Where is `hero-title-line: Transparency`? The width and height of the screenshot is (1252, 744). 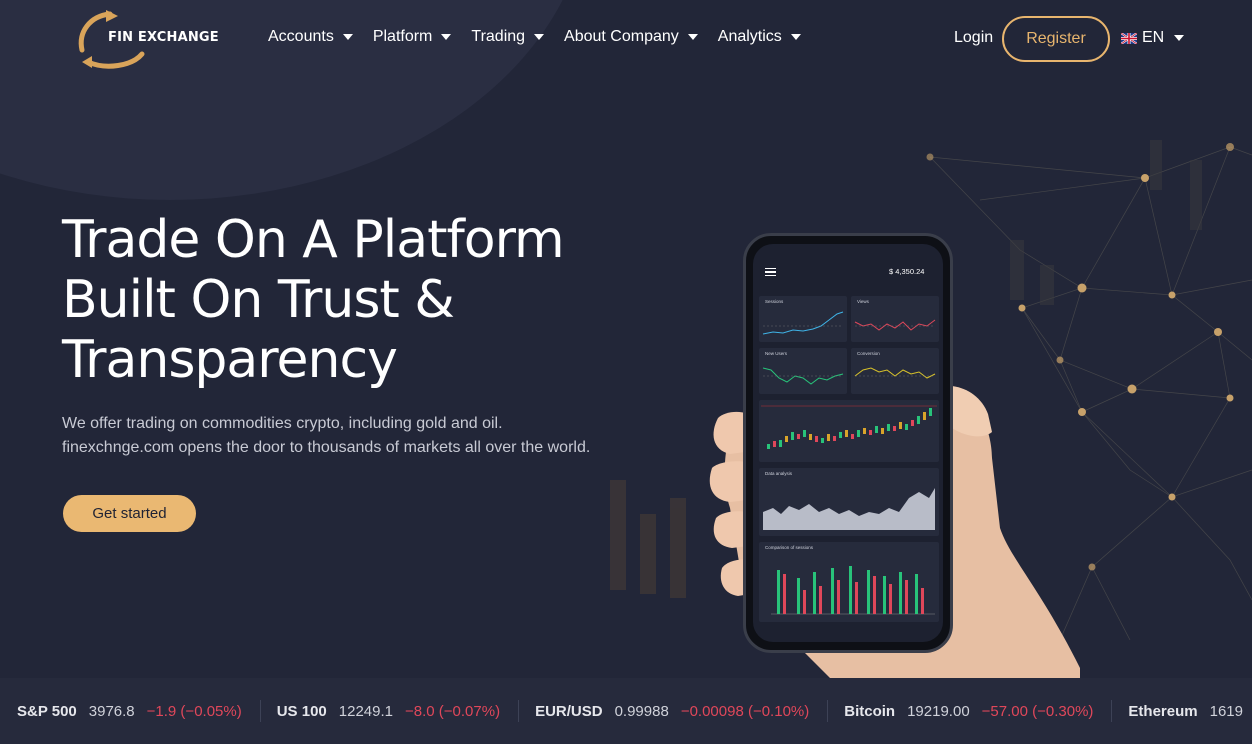 hero-title-line: Transparency is located at coordinates (230, 360).